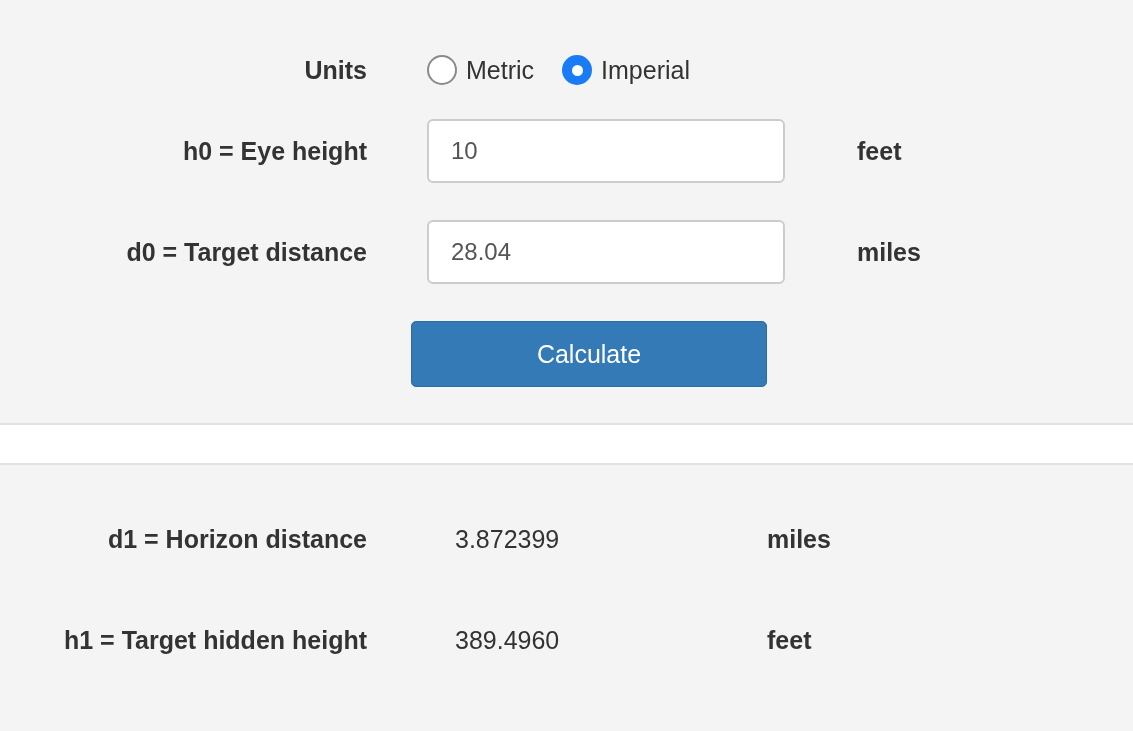  What do you see at coordinates (237, 539) in the screenshot?
I see `result-label: d1 = Horizon distance` at bounding box center [237, 539].